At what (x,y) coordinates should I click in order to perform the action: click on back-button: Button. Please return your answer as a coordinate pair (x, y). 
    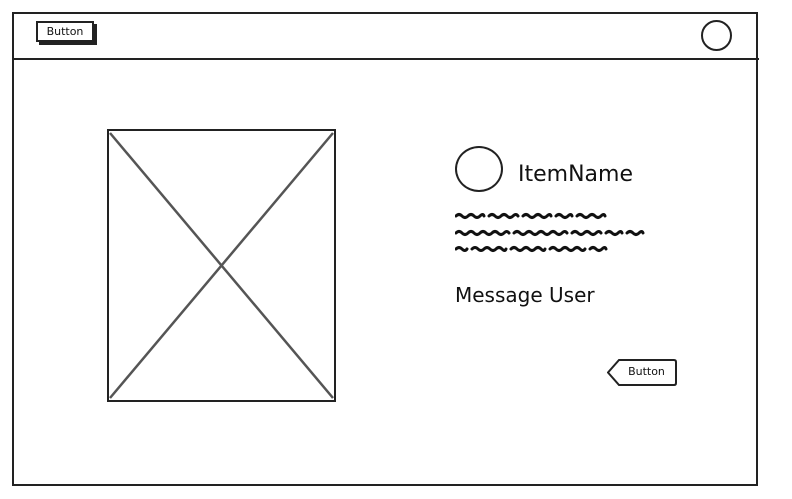
    Looking at the image, I should click on (642, 372).